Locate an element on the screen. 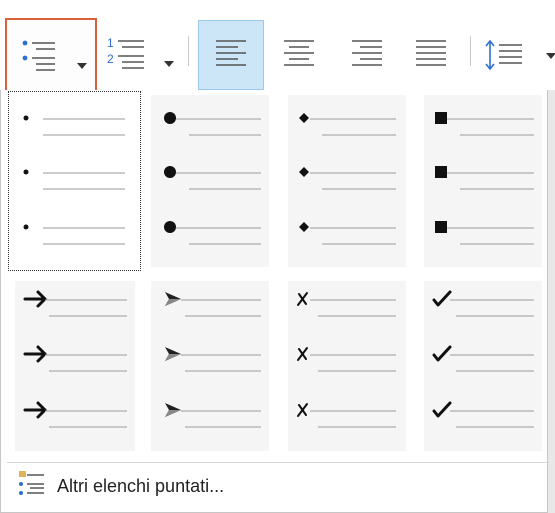 Image resolution: width=555 pixels, height=513 pixels. bullet-style-cross is located at coordinates (347, 366).